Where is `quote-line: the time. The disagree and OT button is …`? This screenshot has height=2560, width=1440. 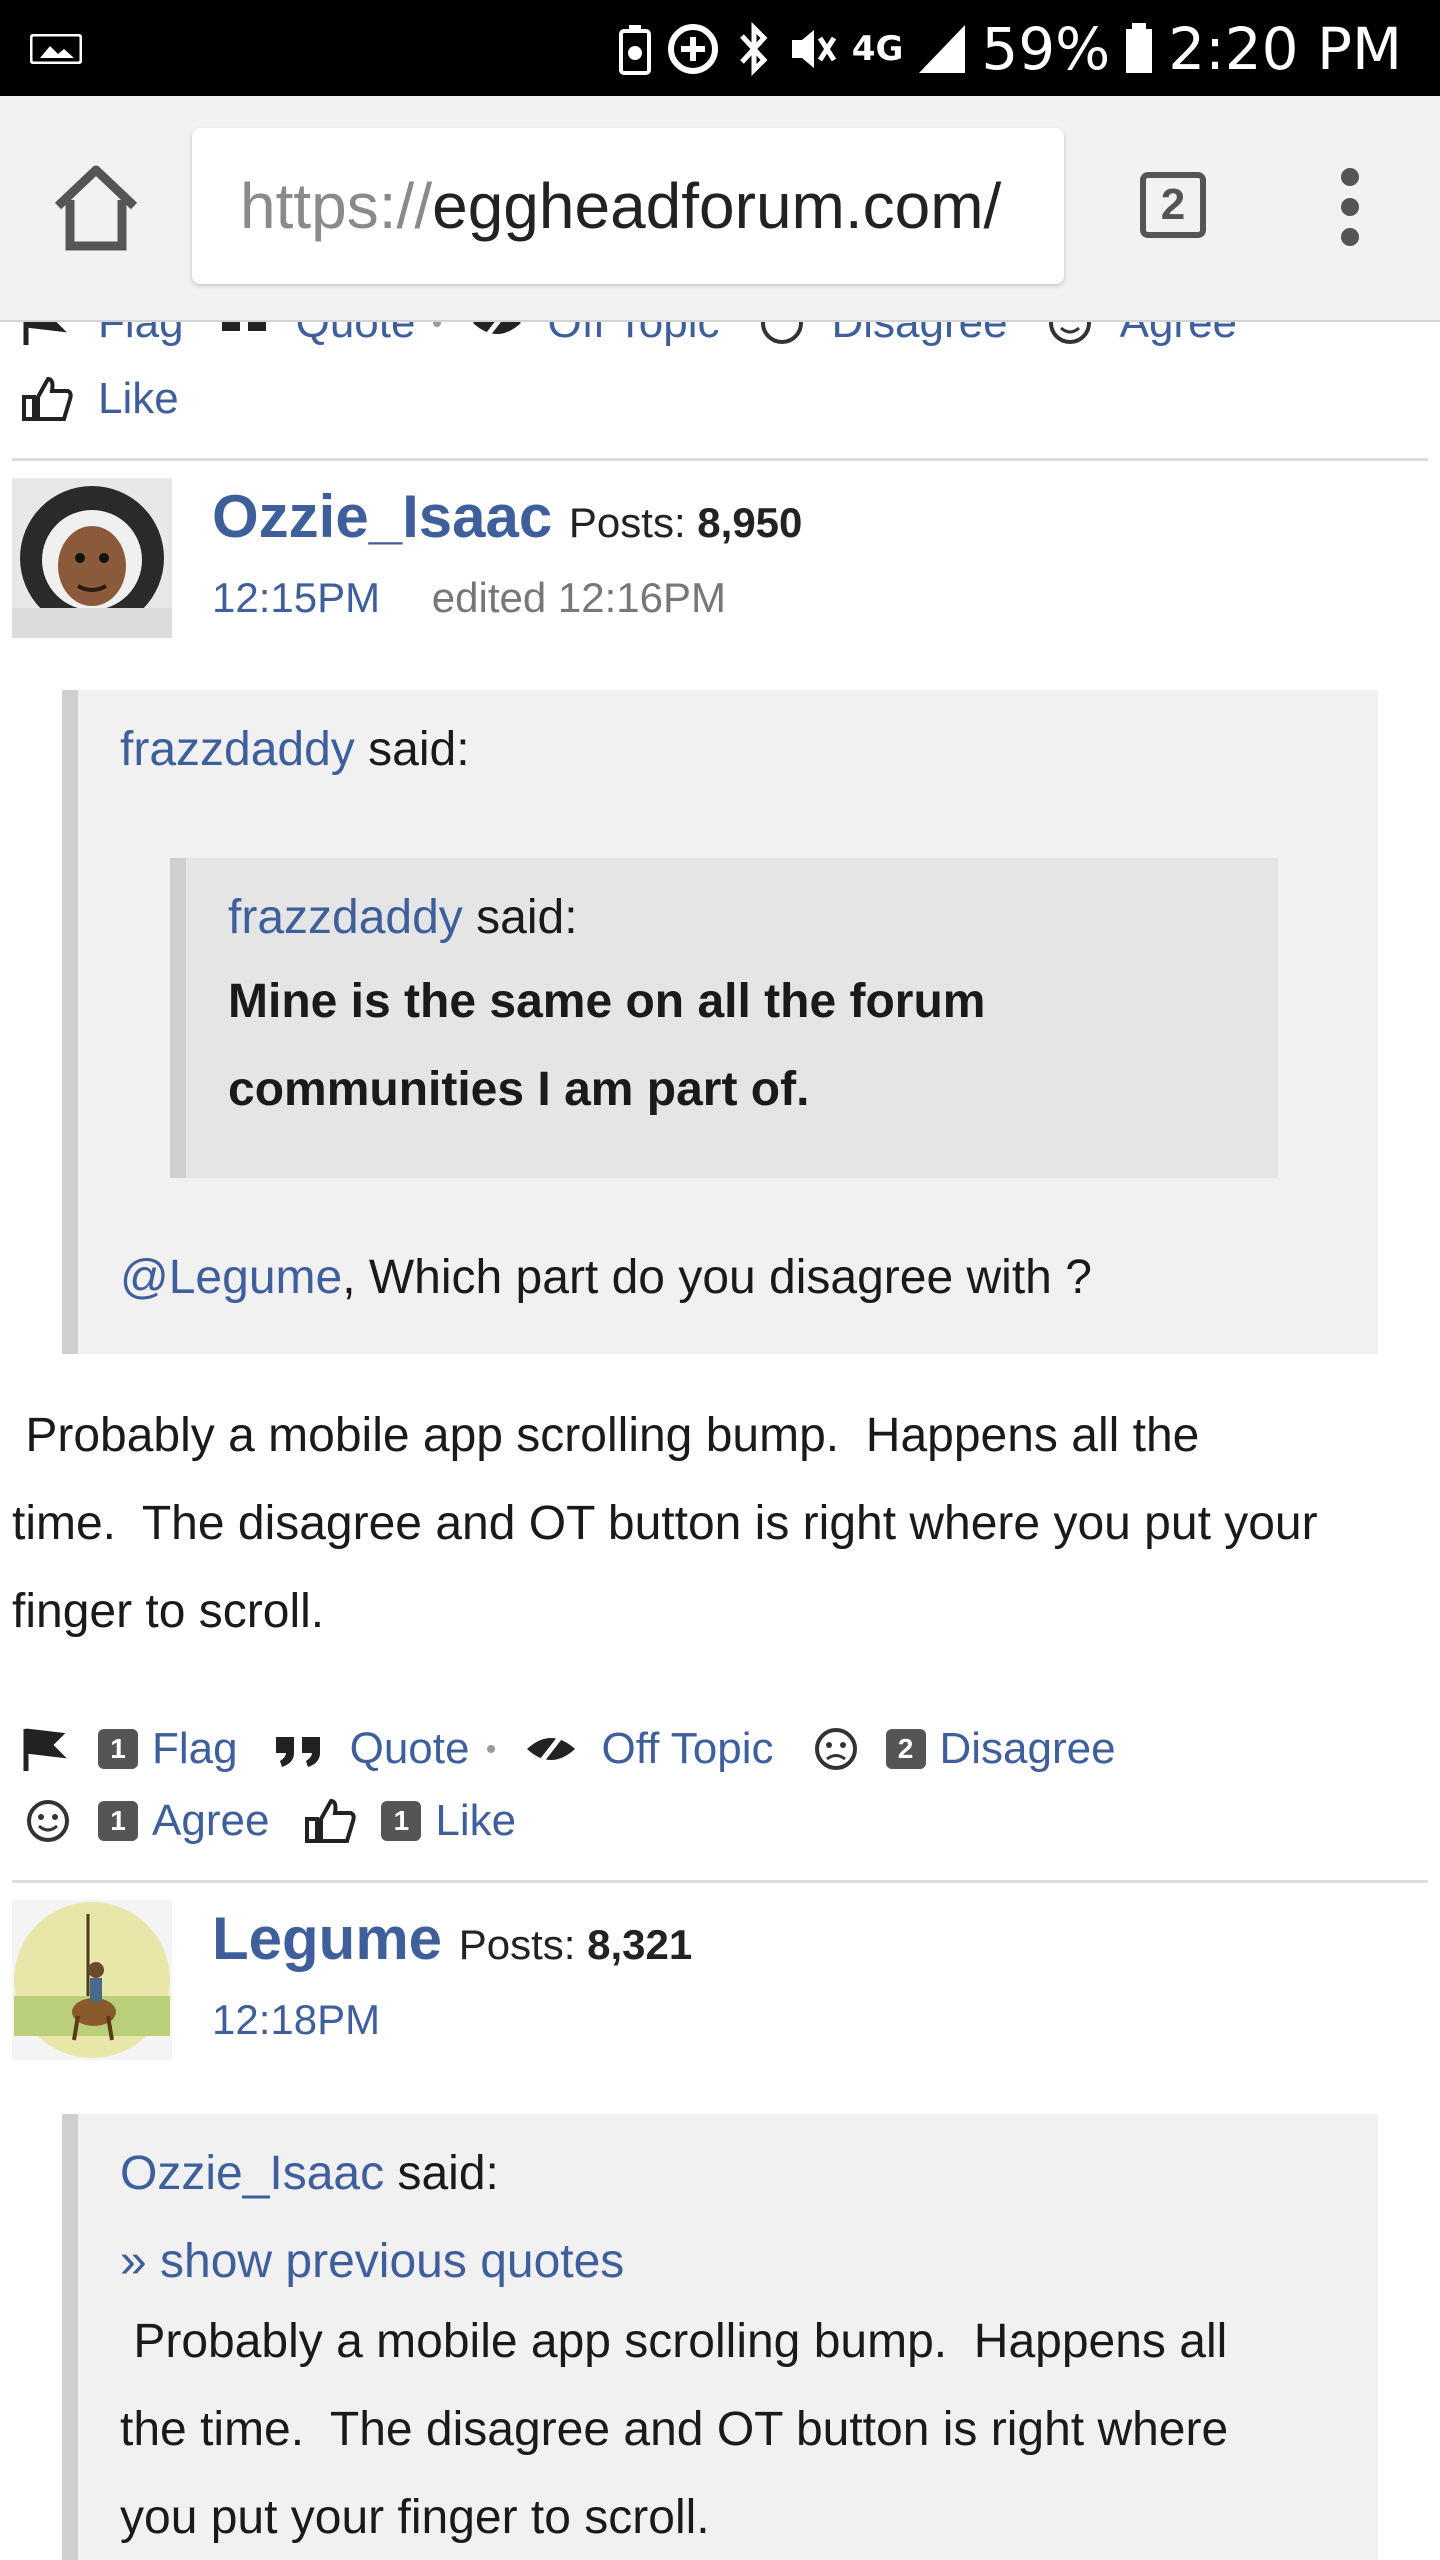 quote-line: the time. The disagree and OT button is … is located at coordinates (674, 2429).